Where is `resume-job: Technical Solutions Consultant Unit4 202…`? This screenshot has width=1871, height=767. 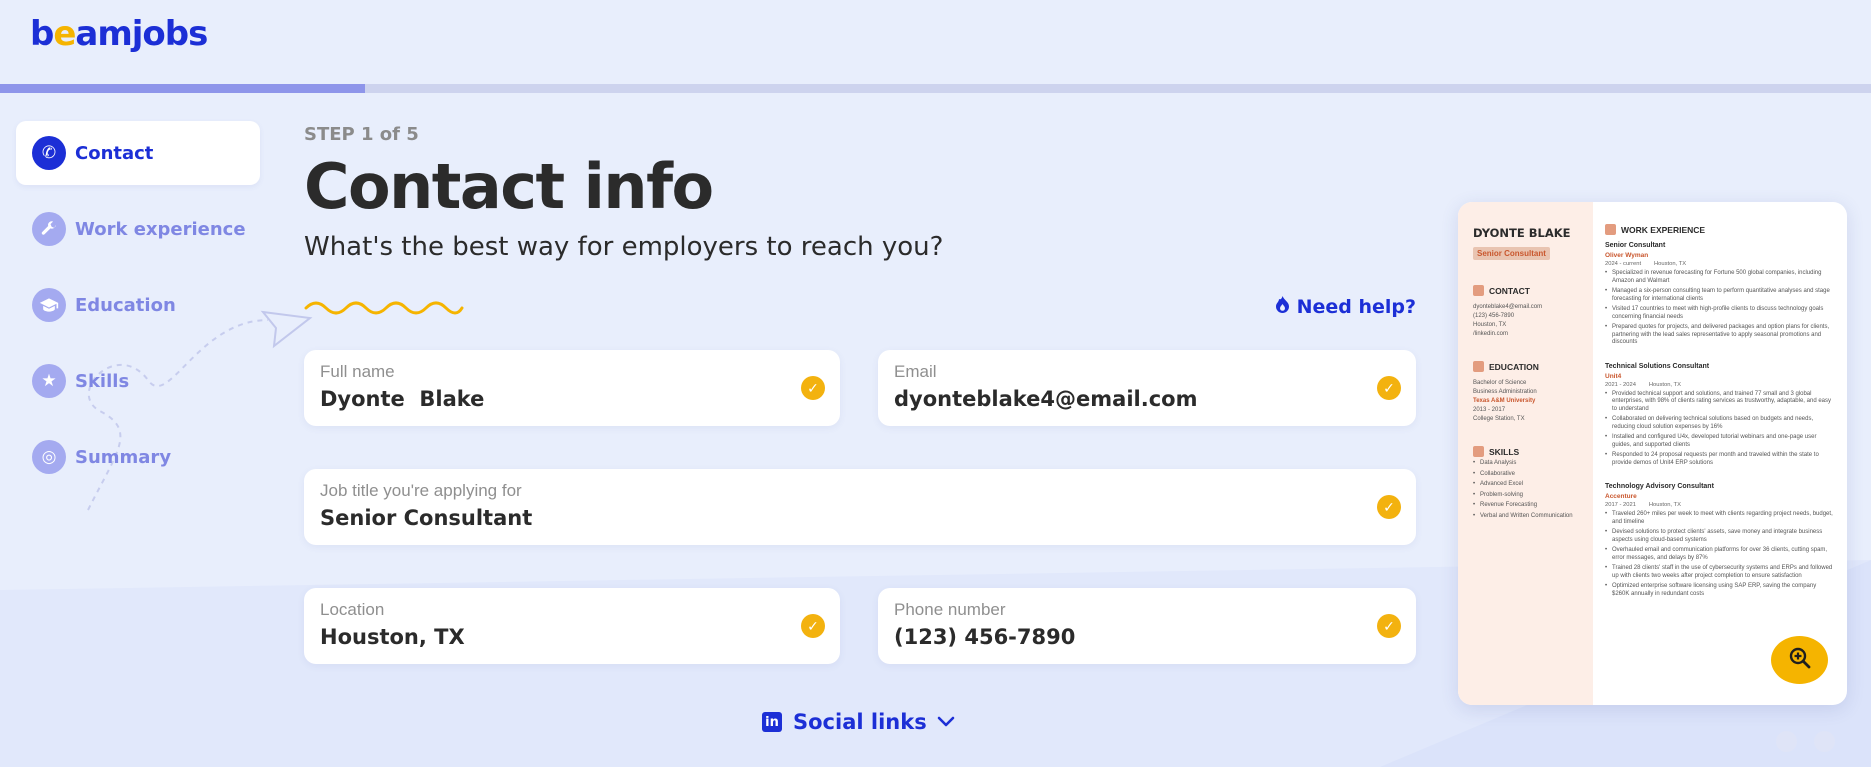 resume-job: Technical Solutions Consultant Unit4 202… is located at coordinates (1720, 415).